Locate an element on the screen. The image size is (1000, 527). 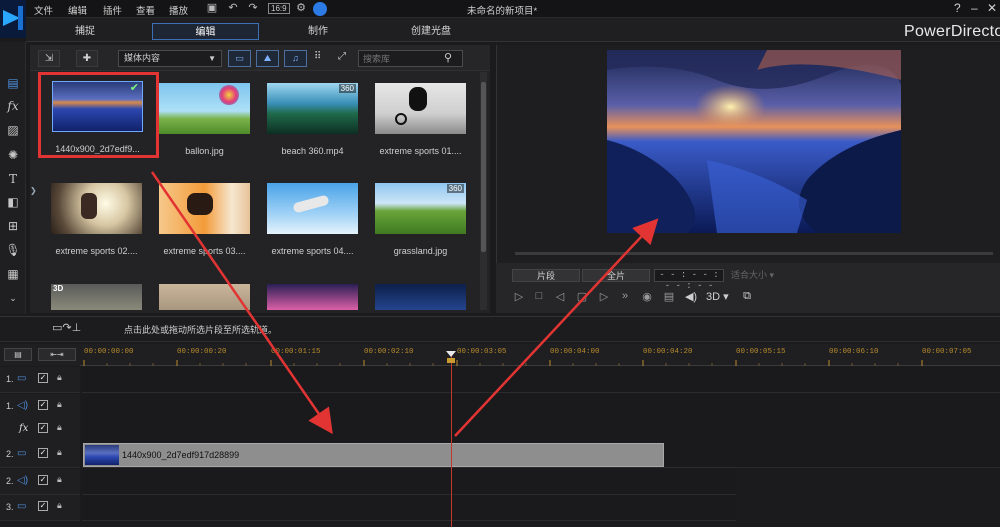
chapter-room-icon: ▦ is located at coordinates (13, 274).